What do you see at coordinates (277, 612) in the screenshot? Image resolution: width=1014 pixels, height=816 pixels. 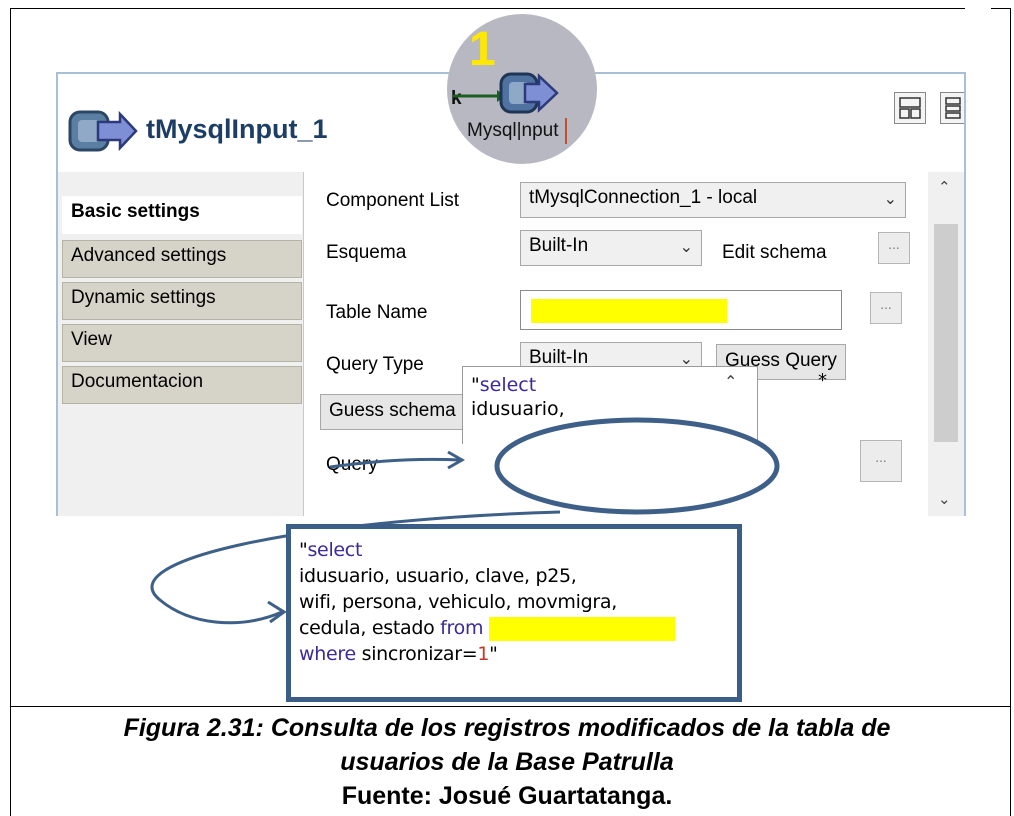 I see `callout-arrow-head` at bounding box center [277, 612].